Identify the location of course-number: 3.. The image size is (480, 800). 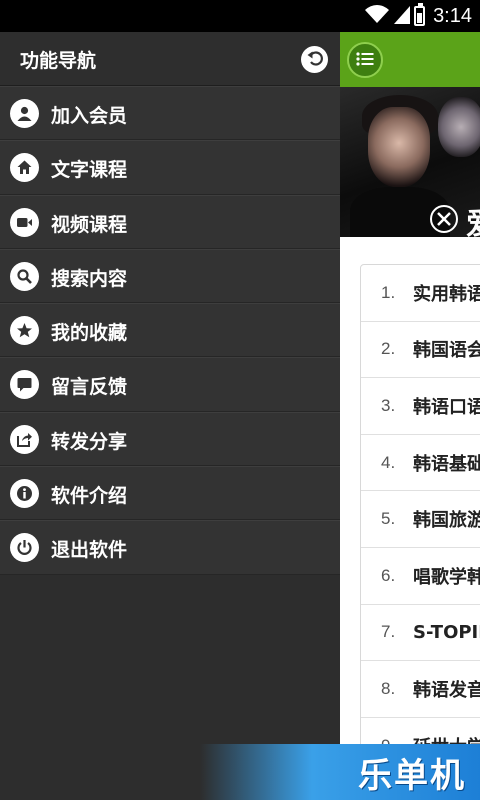
(388, 405).